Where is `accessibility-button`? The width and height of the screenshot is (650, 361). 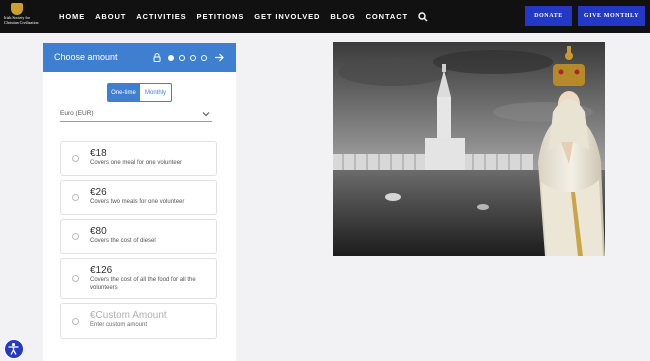 accessibility-button is located at coordinates (14, 349).